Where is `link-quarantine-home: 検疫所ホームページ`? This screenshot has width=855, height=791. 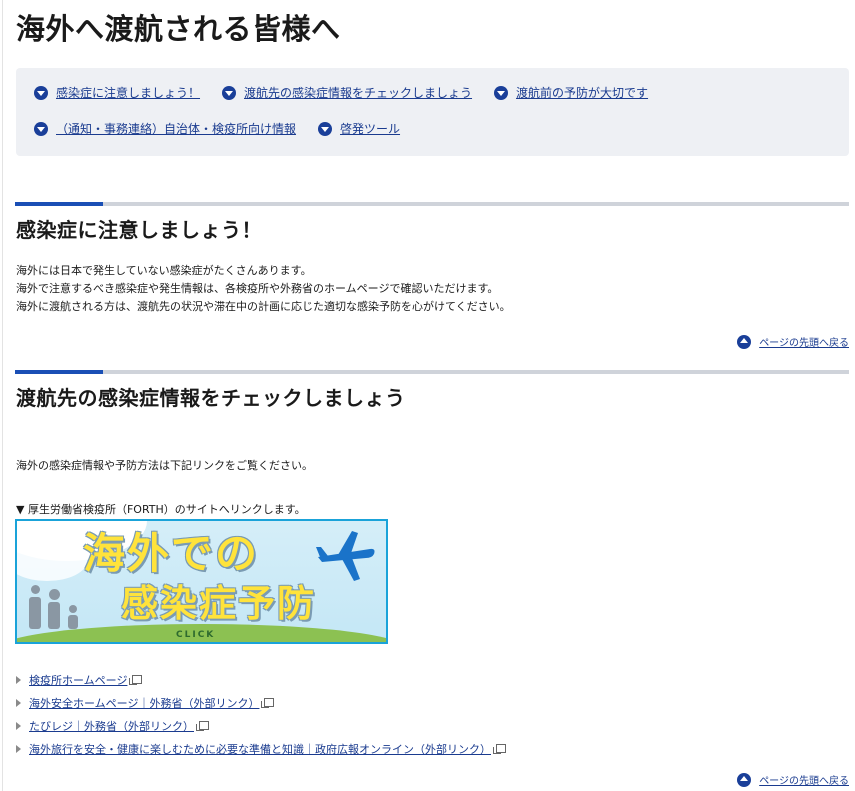
link-quarantine-home: 検疫所ホームページ is located at coordinates (78, 680).